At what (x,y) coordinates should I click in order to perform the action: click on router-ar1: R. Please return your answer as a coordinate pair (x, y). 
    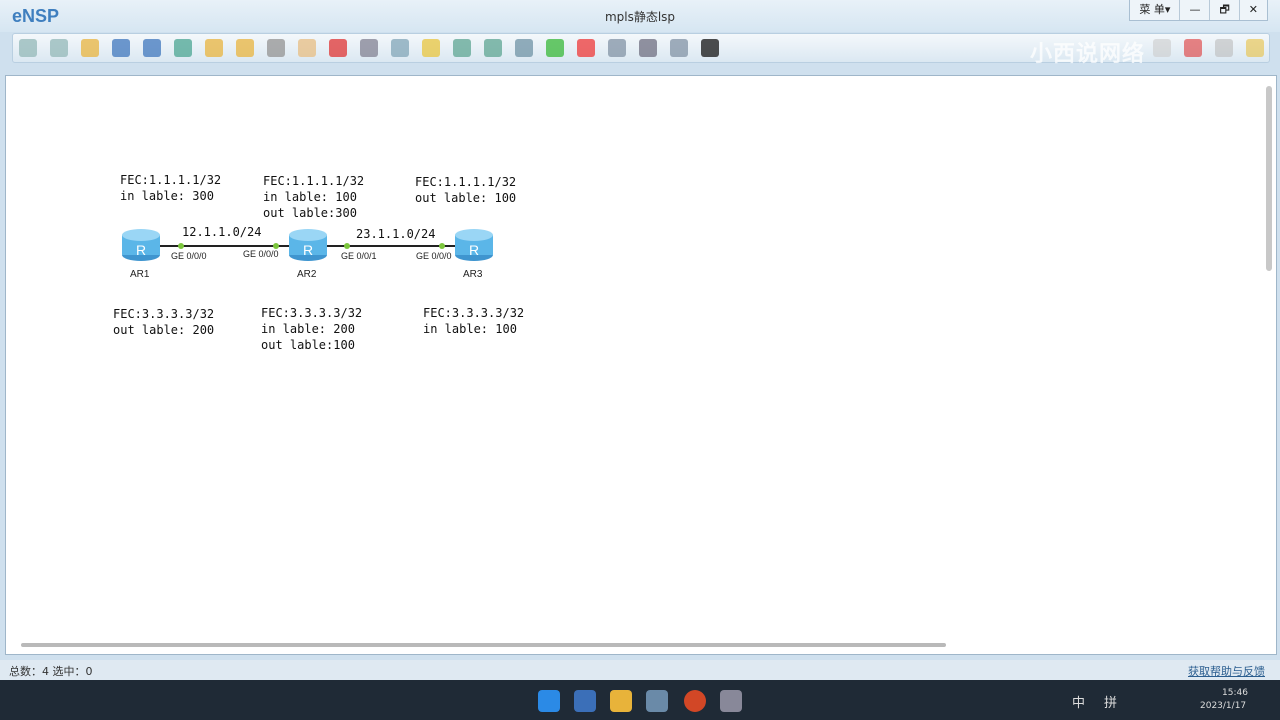
    Looking at the image, I should click on (141, 244).